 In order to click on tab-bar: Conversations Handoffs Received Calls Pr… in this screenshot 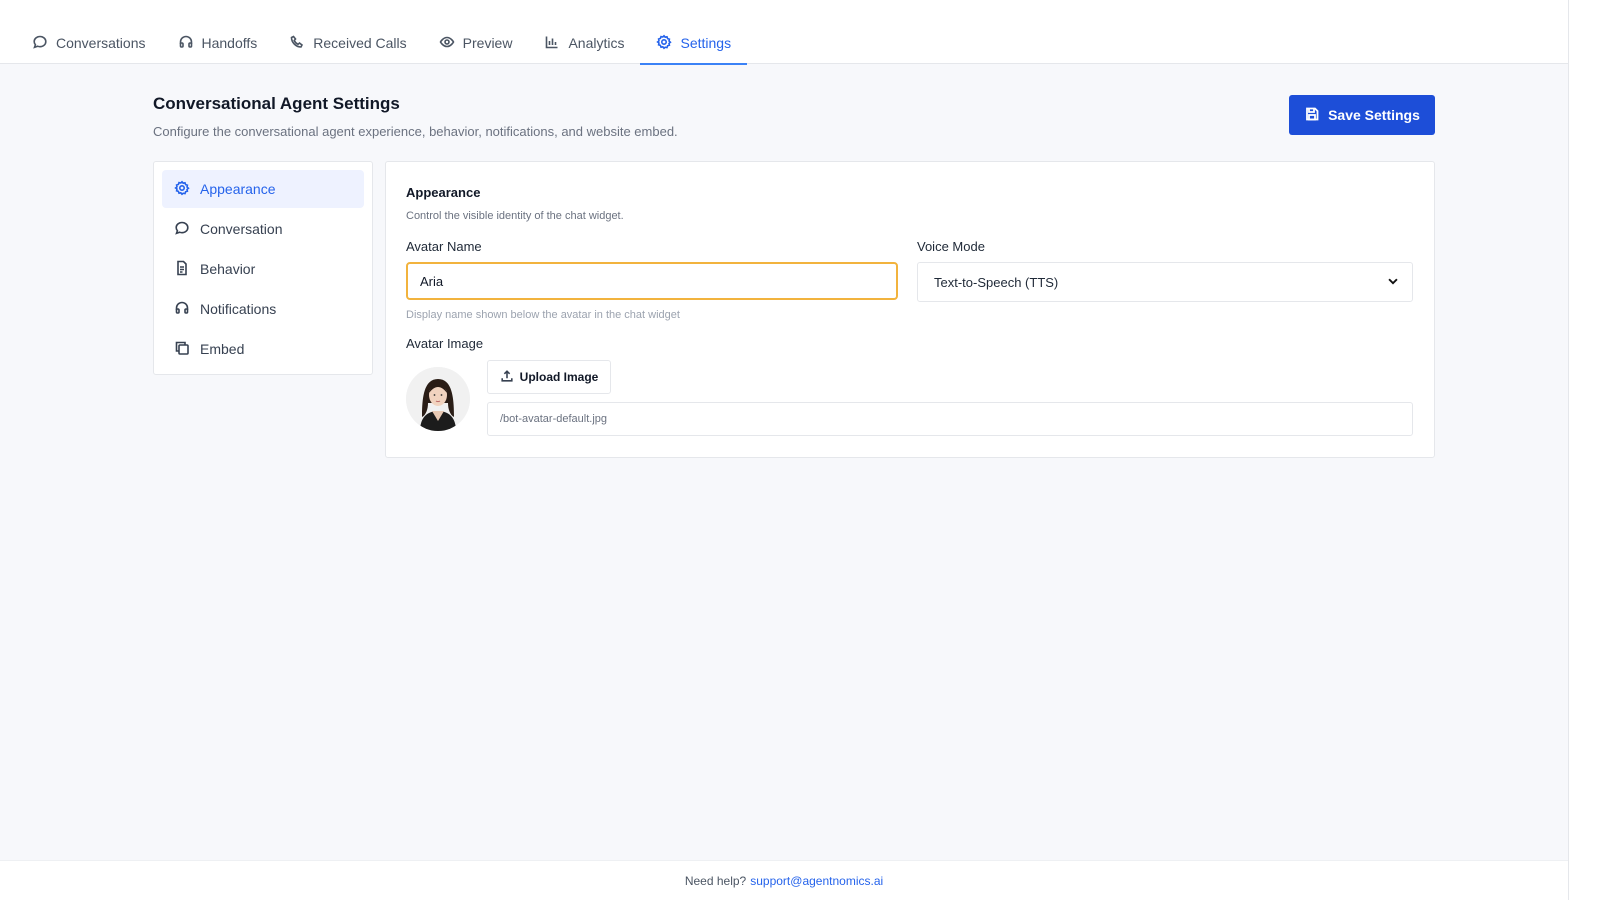, I will do `click(381, 43)`.